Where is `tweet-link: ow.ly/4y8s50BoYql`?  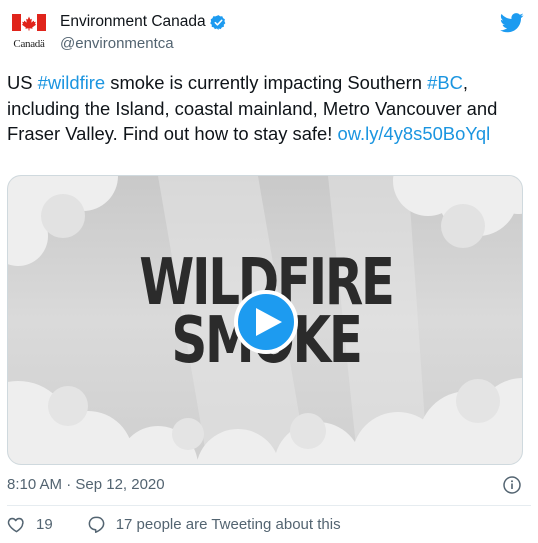
tweet-link: ow.ly/4y8s50BoYql is located at coordinates (414, 133).